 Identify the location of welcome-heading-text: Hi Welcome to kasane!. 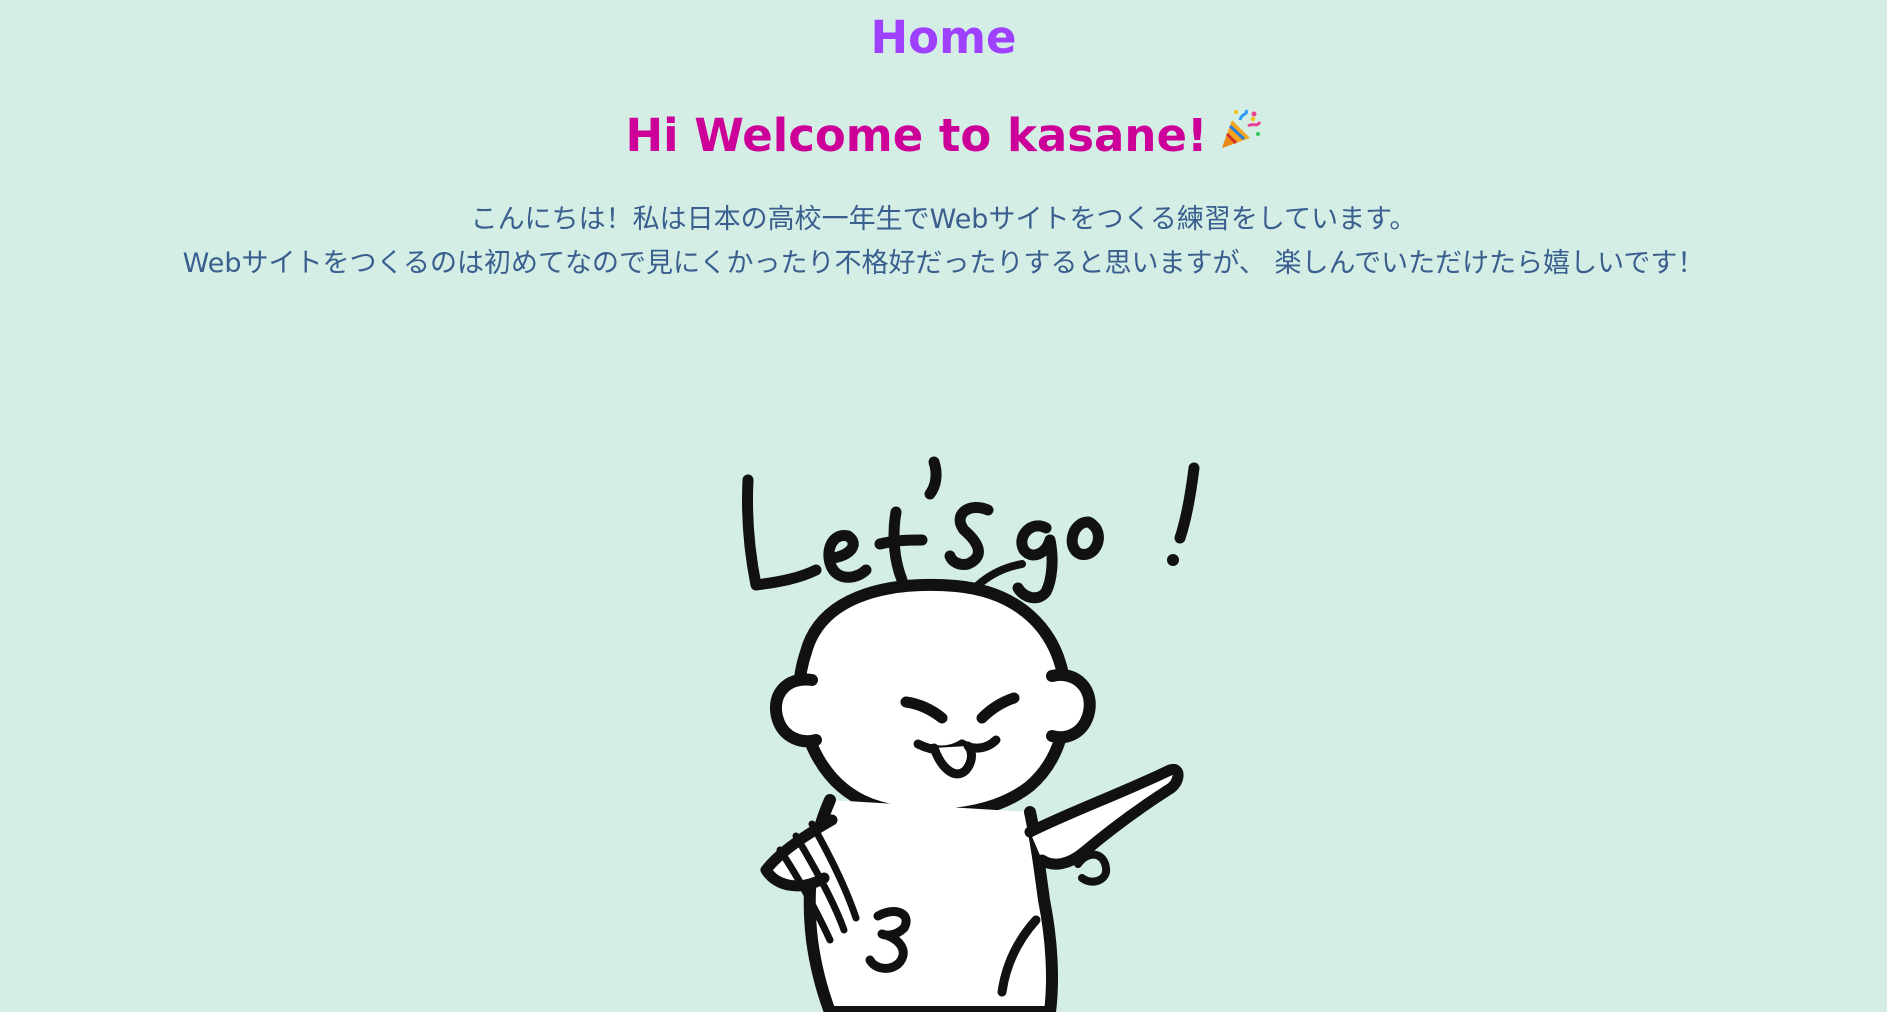
(916, 135).